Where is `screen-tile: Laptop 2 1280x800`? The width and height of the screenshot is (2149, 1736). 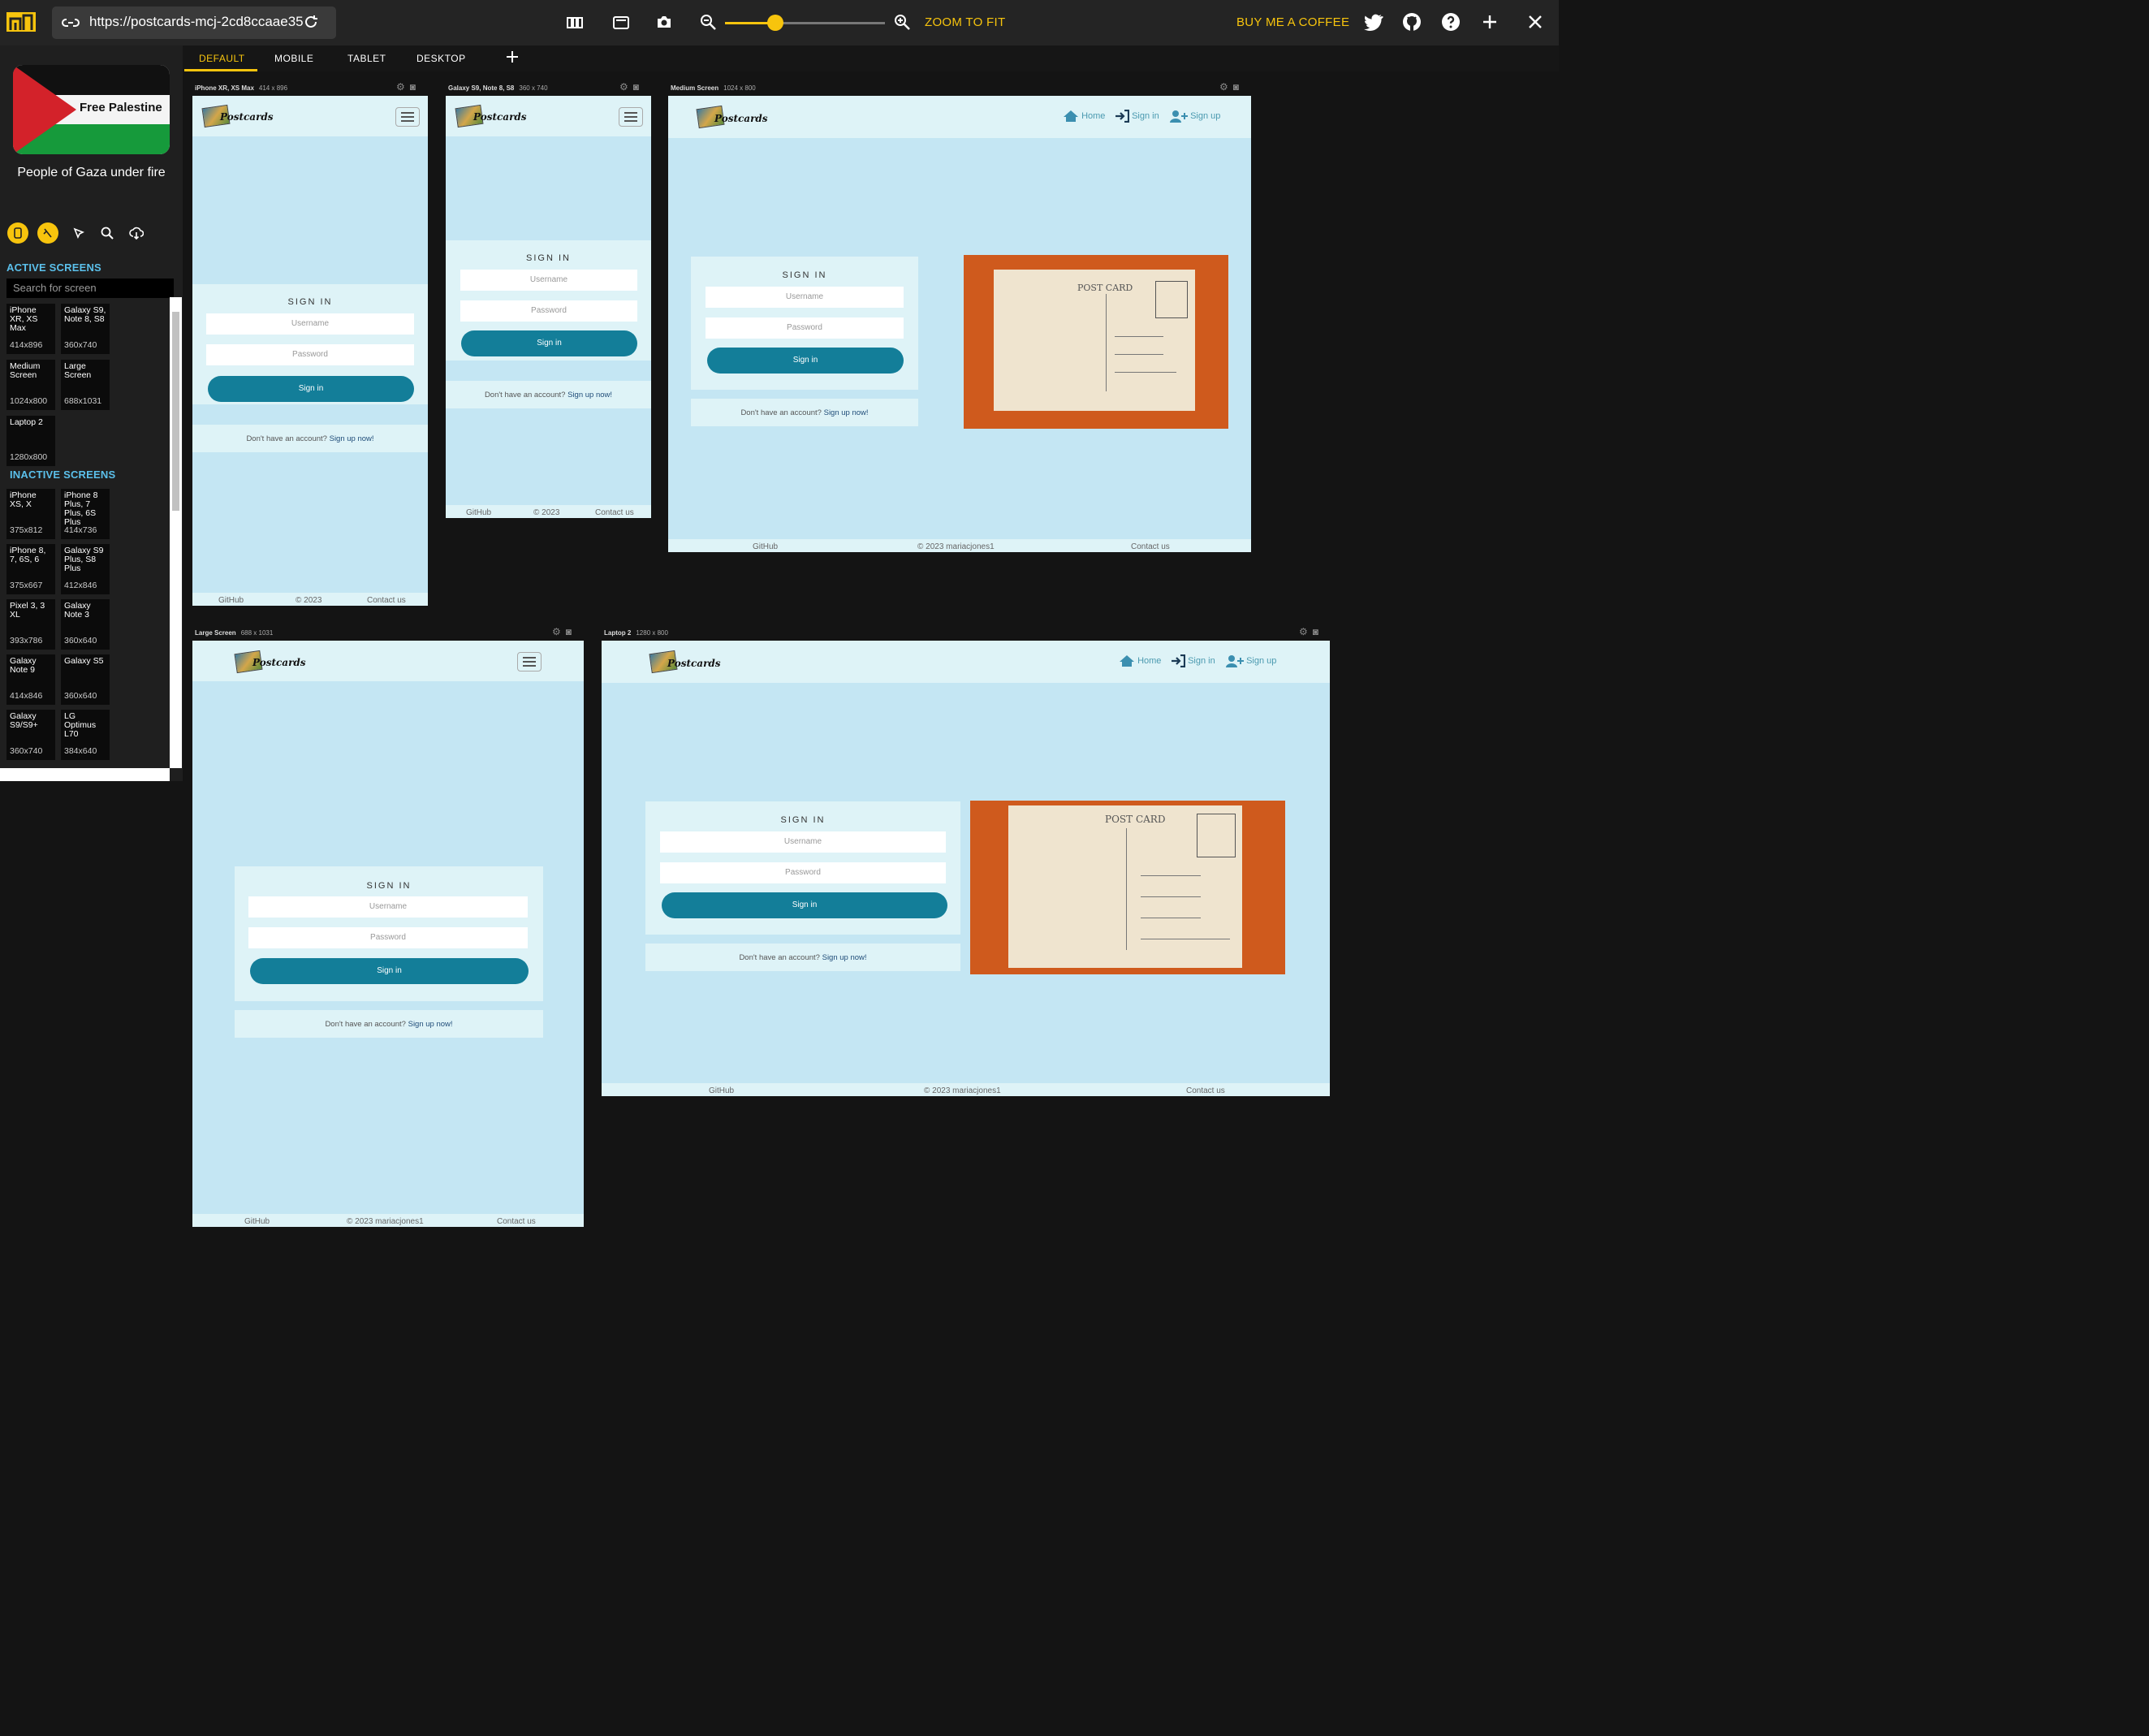 screen-tile: Laptop 2 1280x800 is located at coordinates (31, 441).